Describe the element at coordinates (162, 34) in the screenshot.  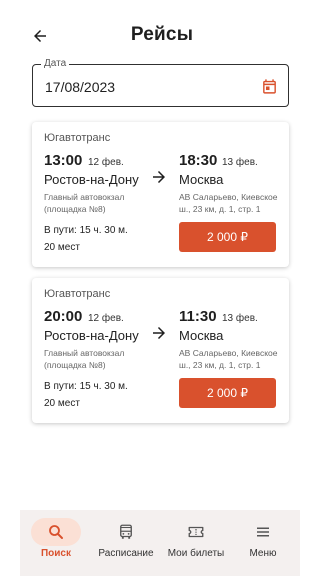
I see `page-title: Рейсы` at that location.